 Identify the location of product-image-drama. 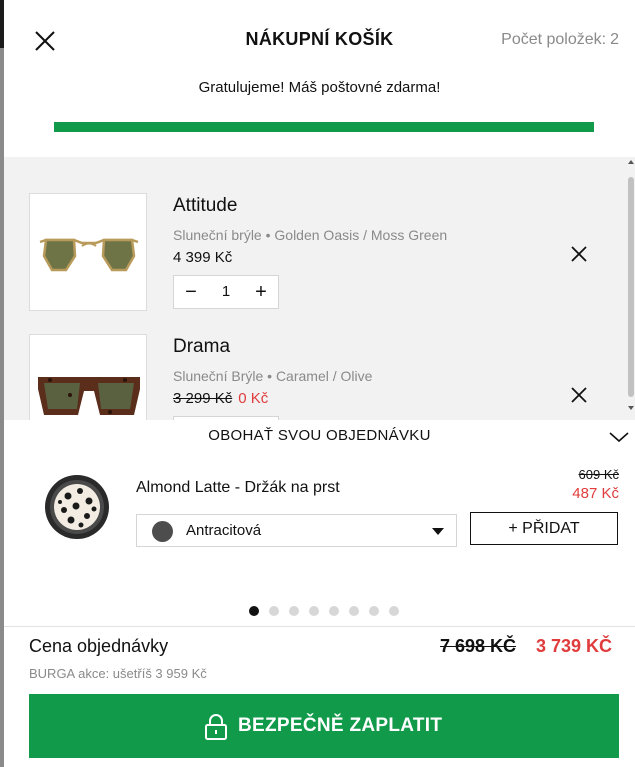
(88, 377).